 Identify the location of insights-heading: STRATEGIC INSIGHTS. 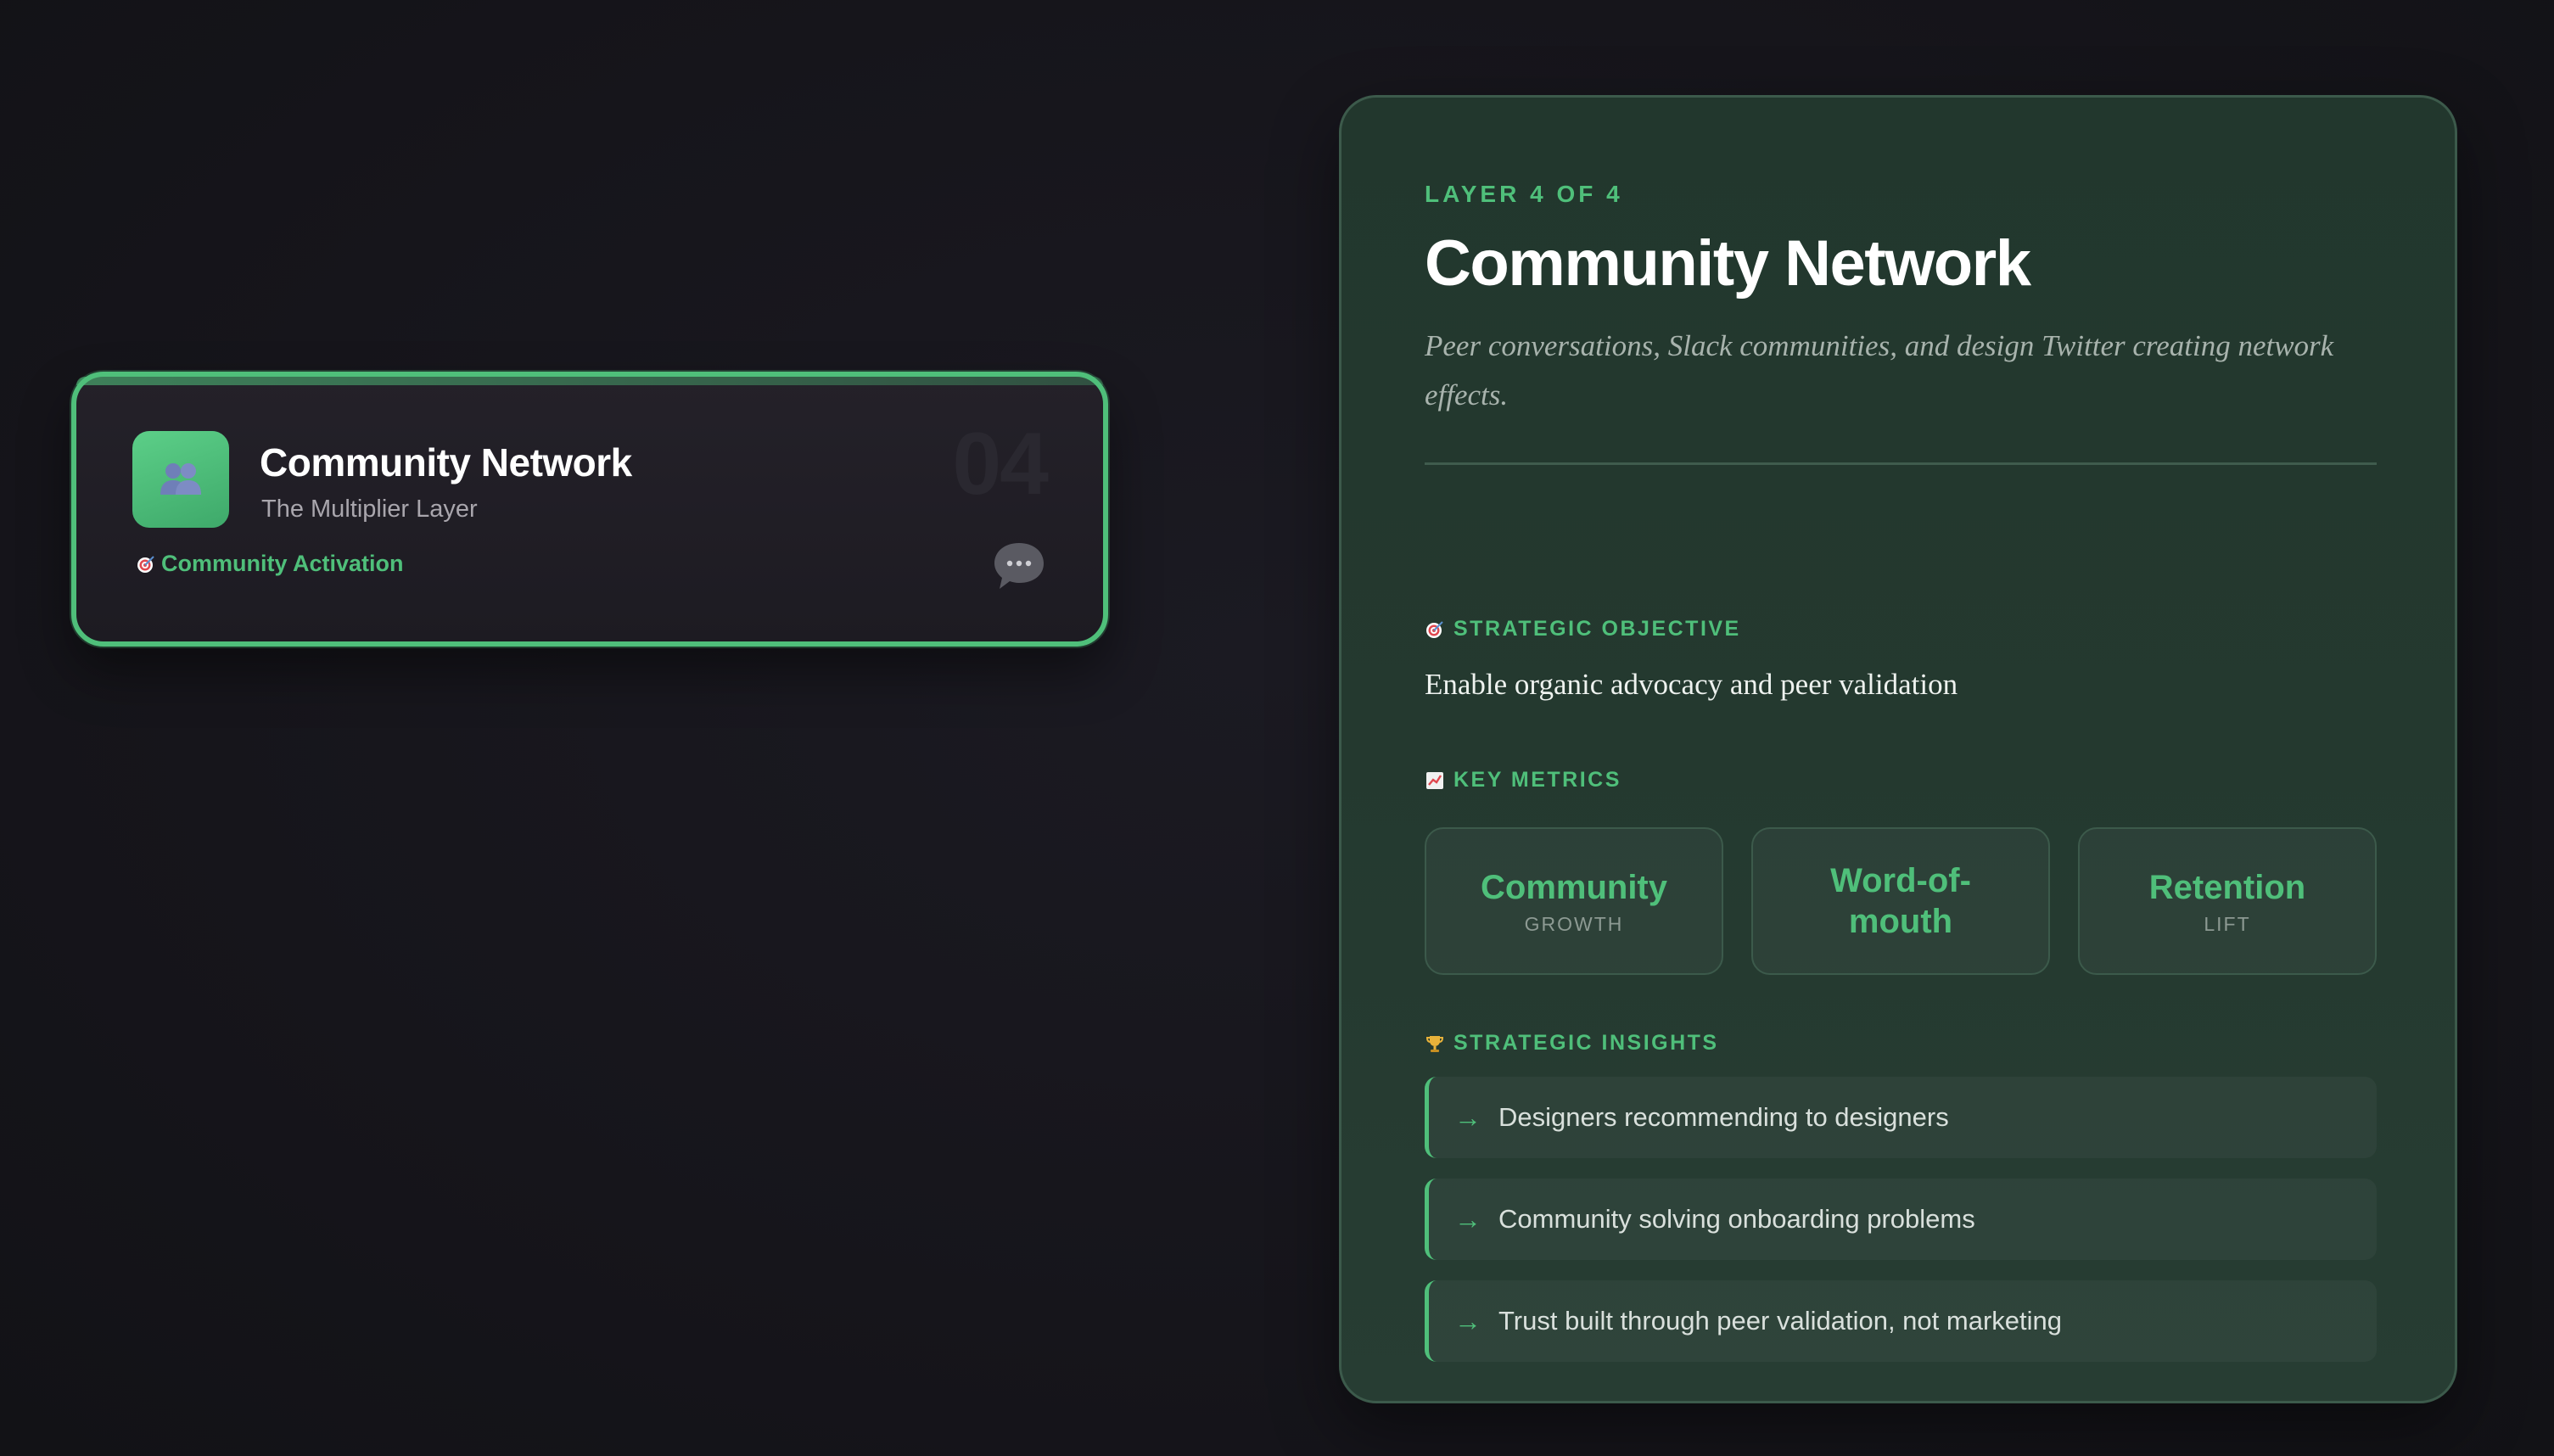
(1572, 1043).